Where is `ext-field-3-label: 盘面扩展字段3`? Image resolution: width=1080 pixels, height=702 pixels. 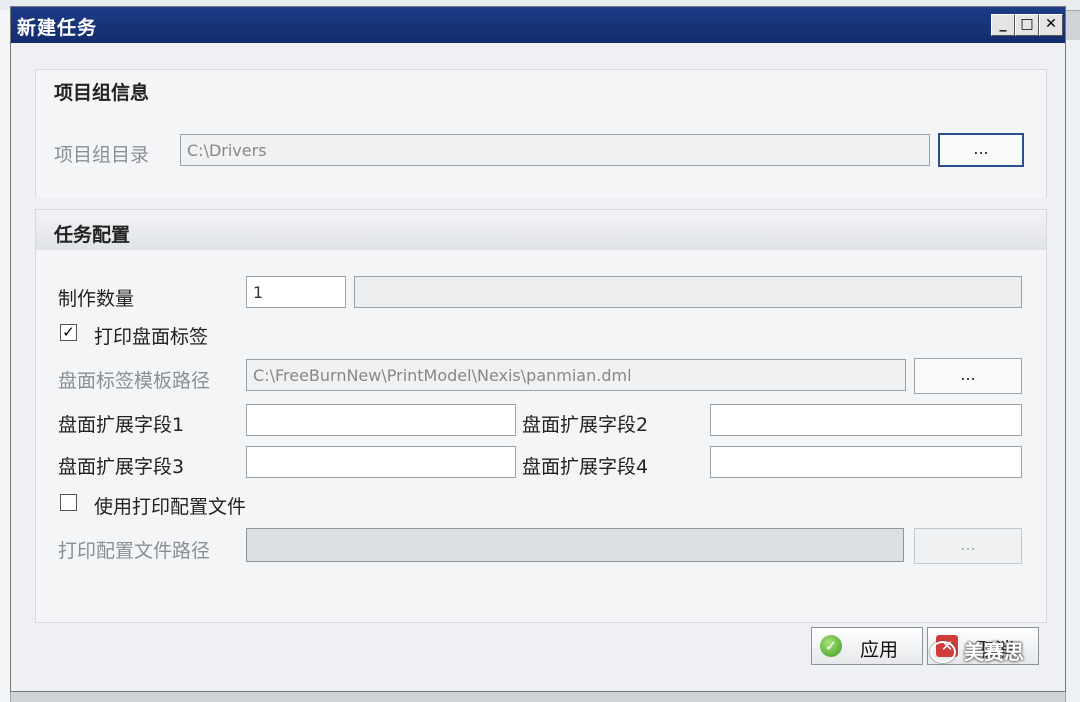 ext-field-3-label: 盘面扩展字段3 is located at coordinates (121, 467).